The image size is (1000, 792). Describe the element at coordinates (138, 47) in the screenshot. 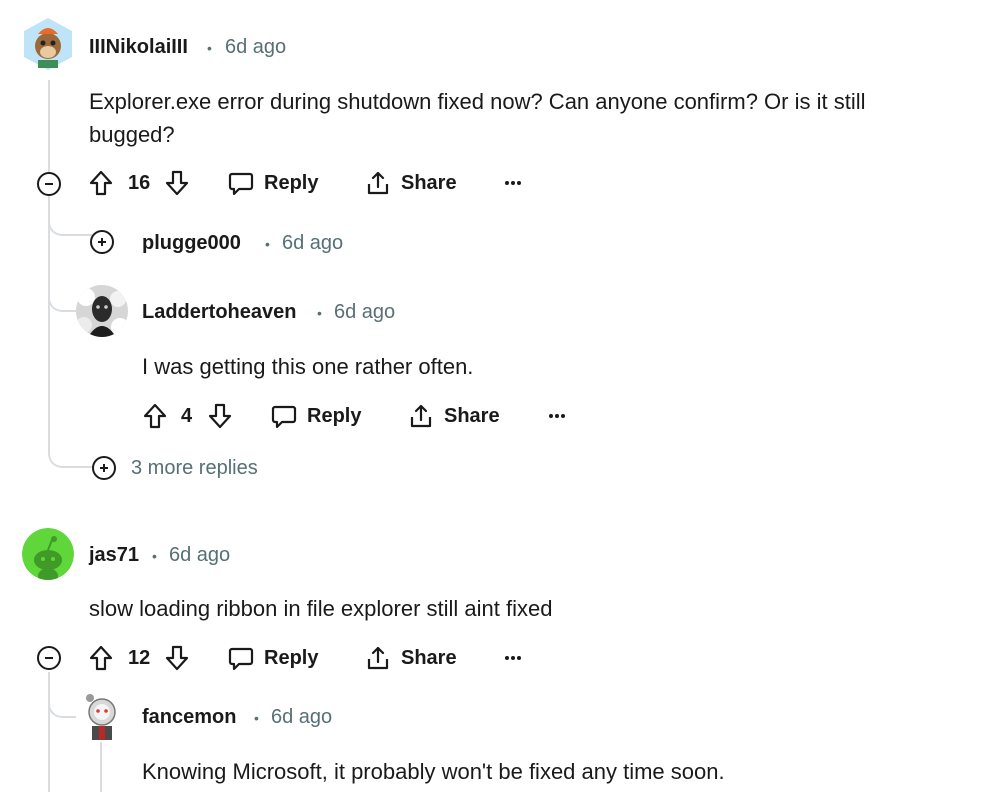

I see `username: IIINikolaiIII` at that location.